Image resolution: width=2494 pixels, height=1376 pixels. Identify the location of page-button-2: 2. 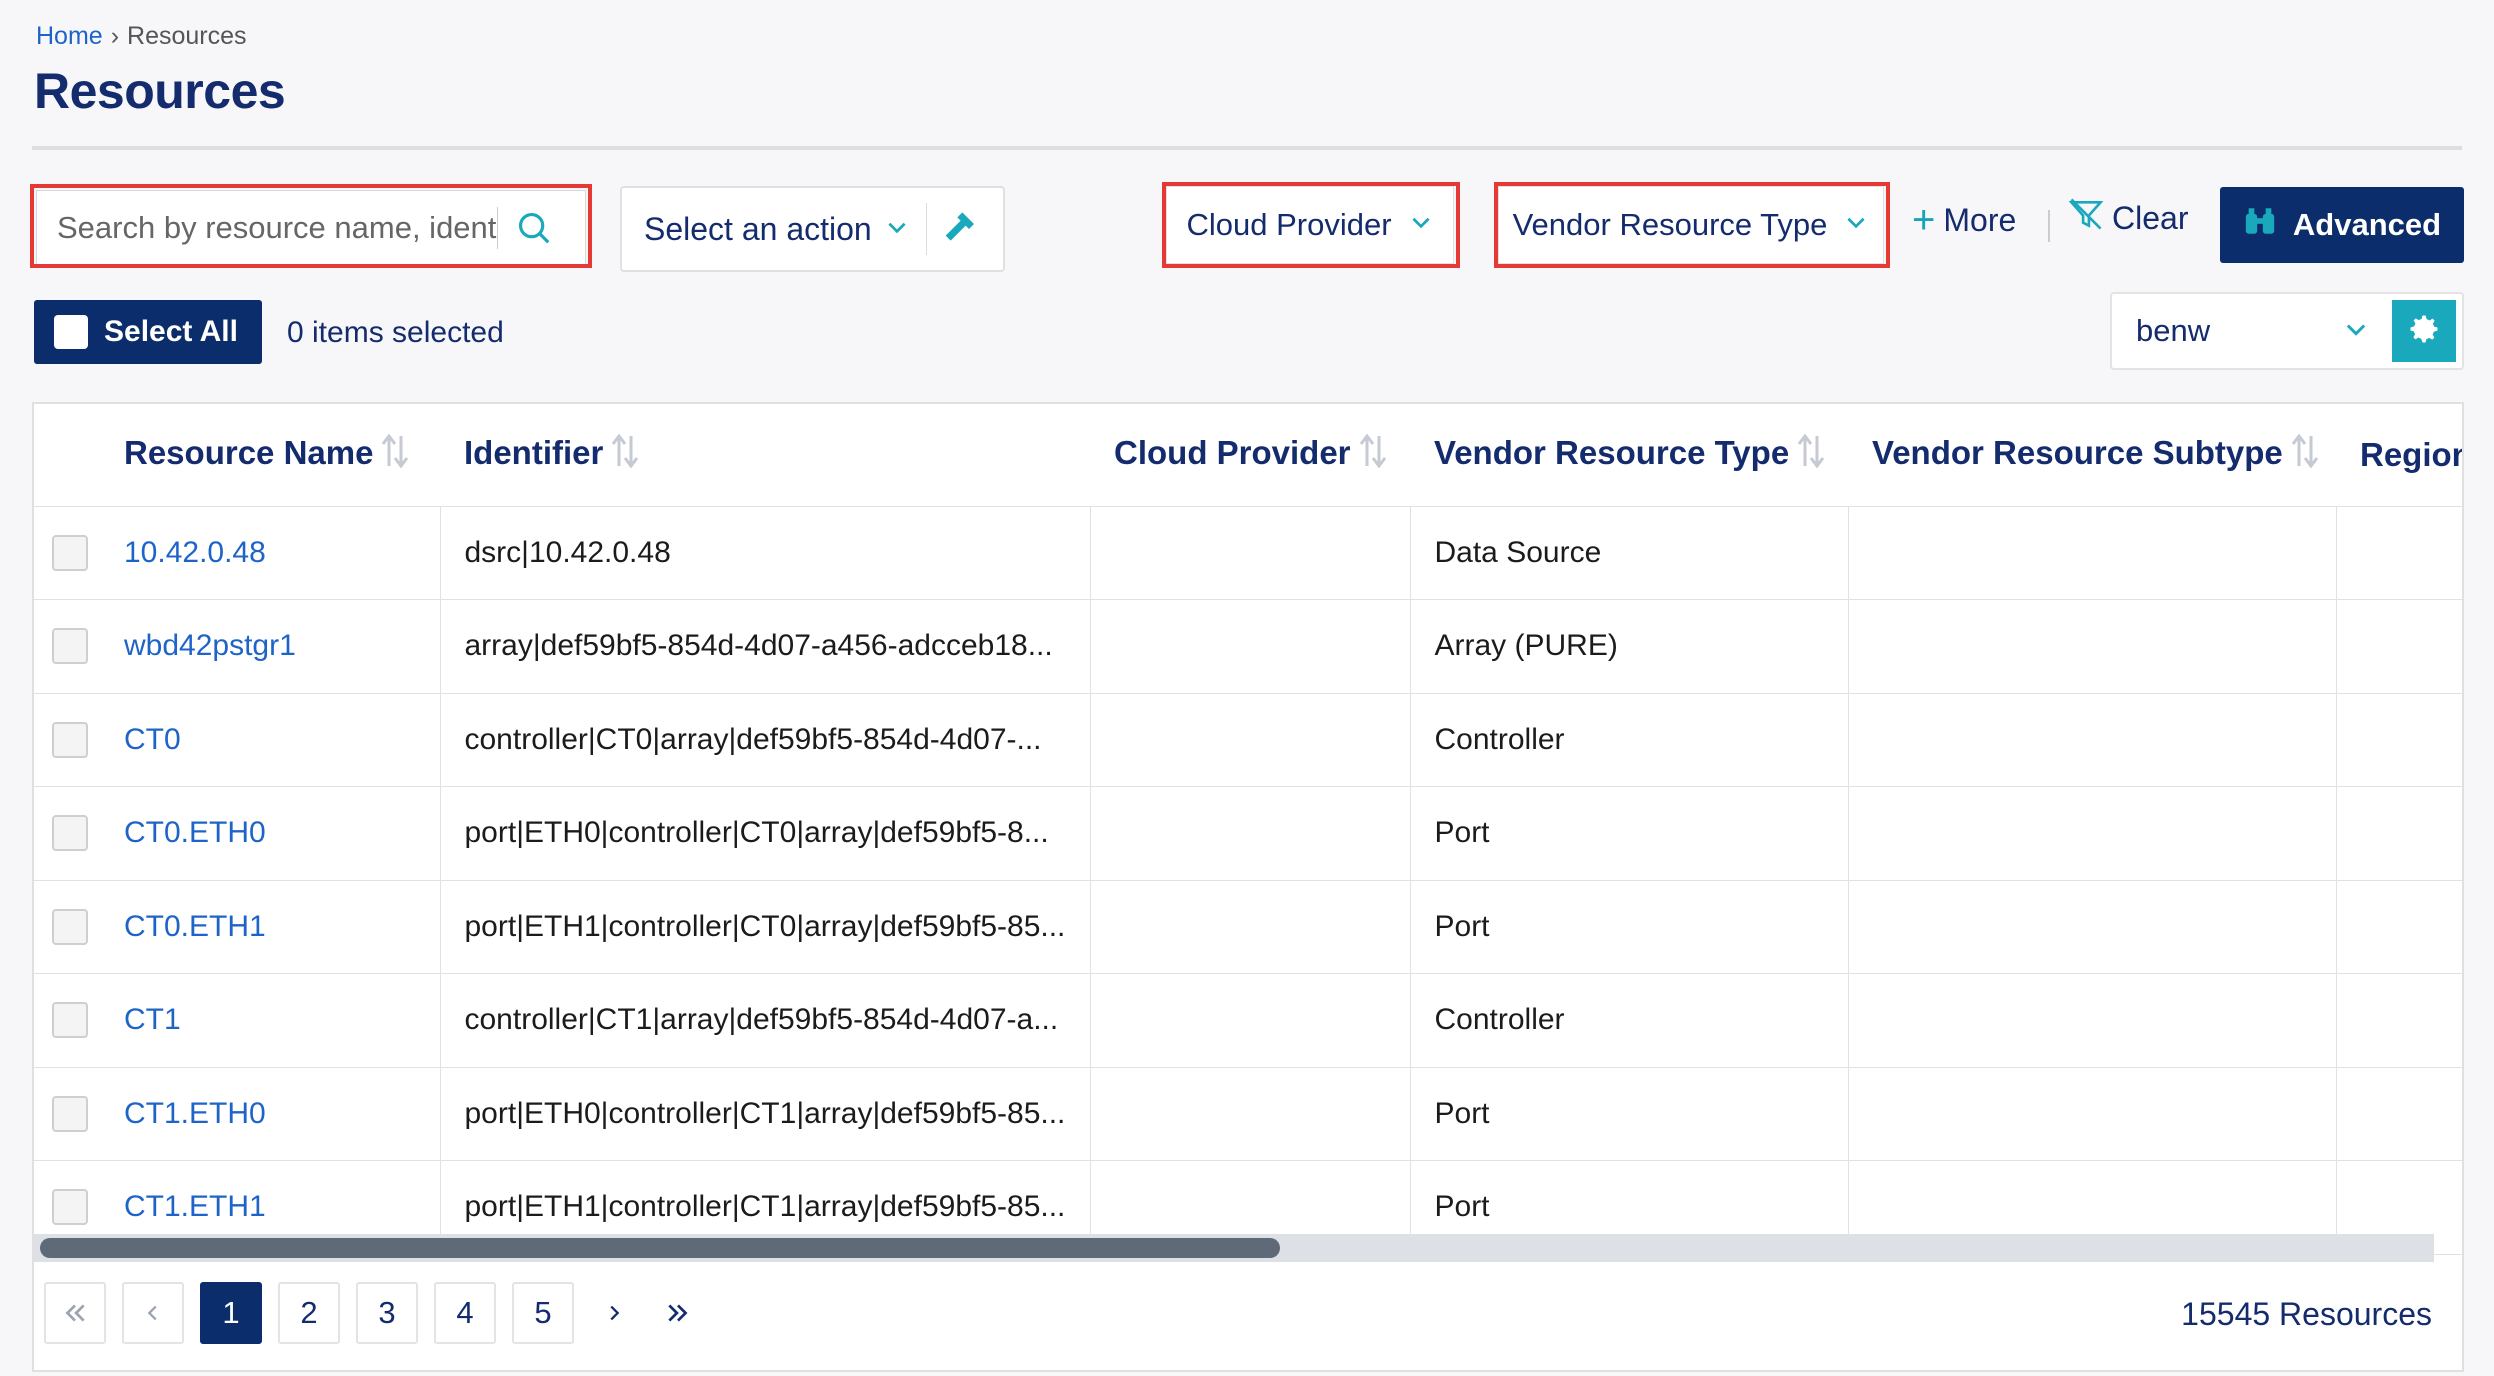
(309, 1313).